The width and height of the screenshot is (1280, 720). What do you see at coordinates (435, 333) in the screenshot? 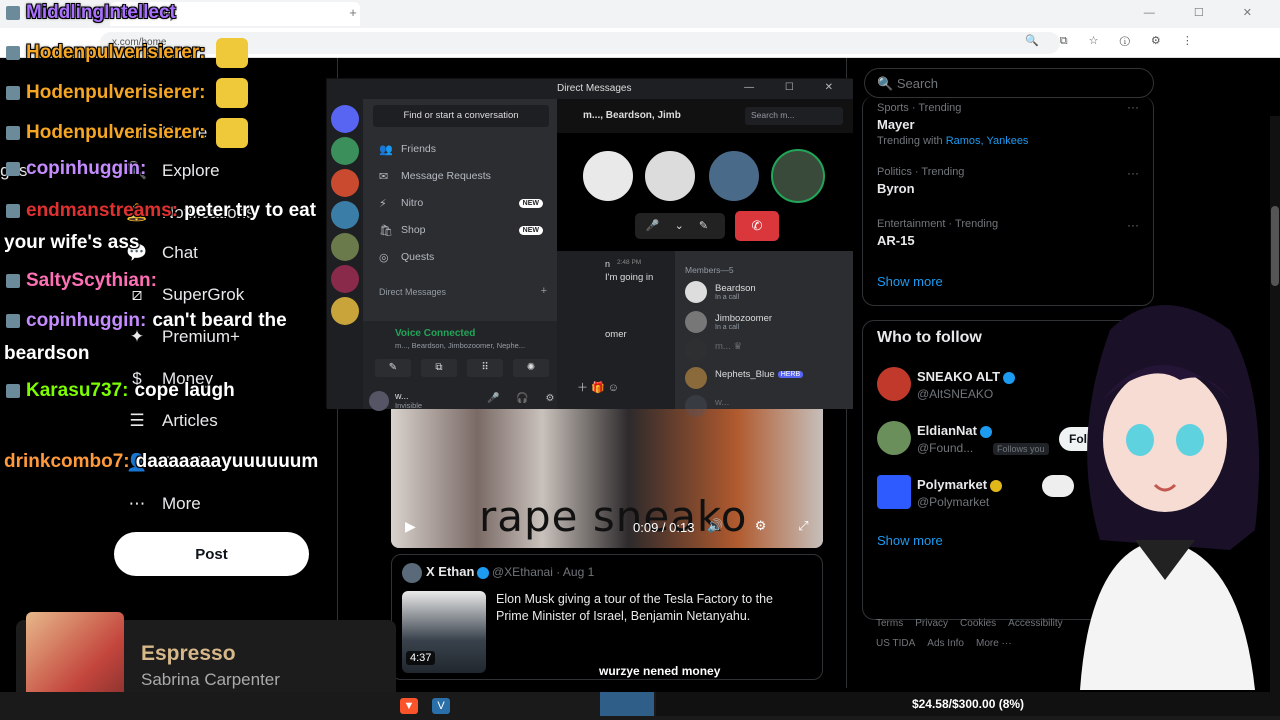
I see `voice-status: Voice Connected` at bounding box center [435, 333].